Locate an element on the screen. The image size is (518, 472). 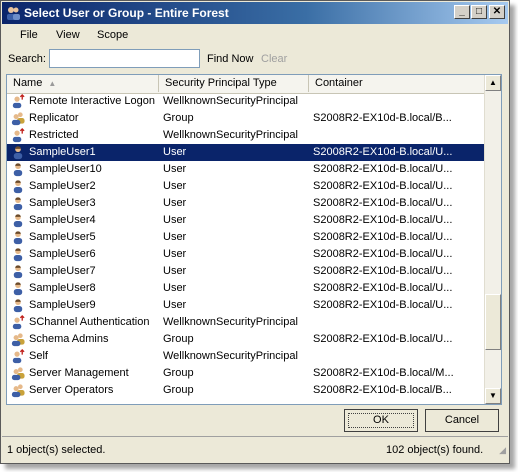
close-button: ✕ is located at coordinates (497, 12).